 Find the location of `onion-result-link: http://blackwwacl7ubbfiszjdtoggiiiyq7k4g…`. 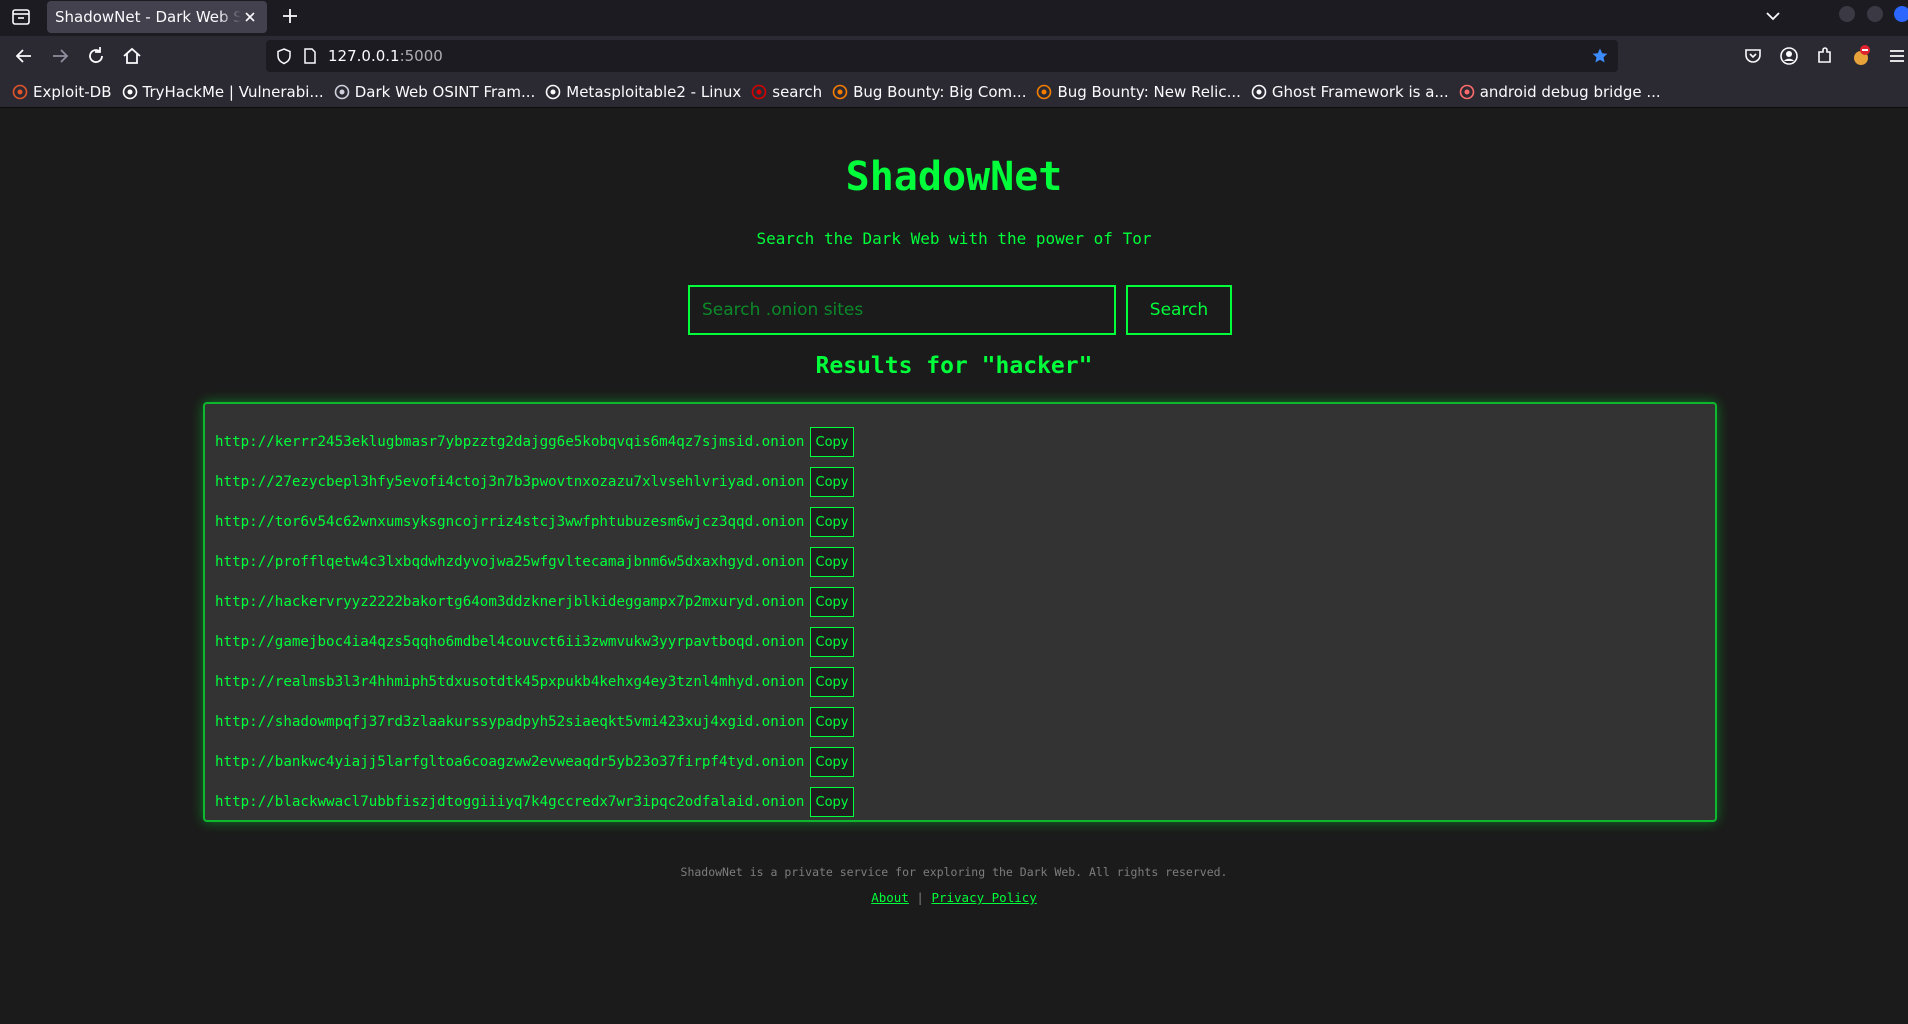

onion-result-link: http://blackwwacl7ubbfiszjdtoggiiiyq7k4g… is located at coordinates (512, 802).